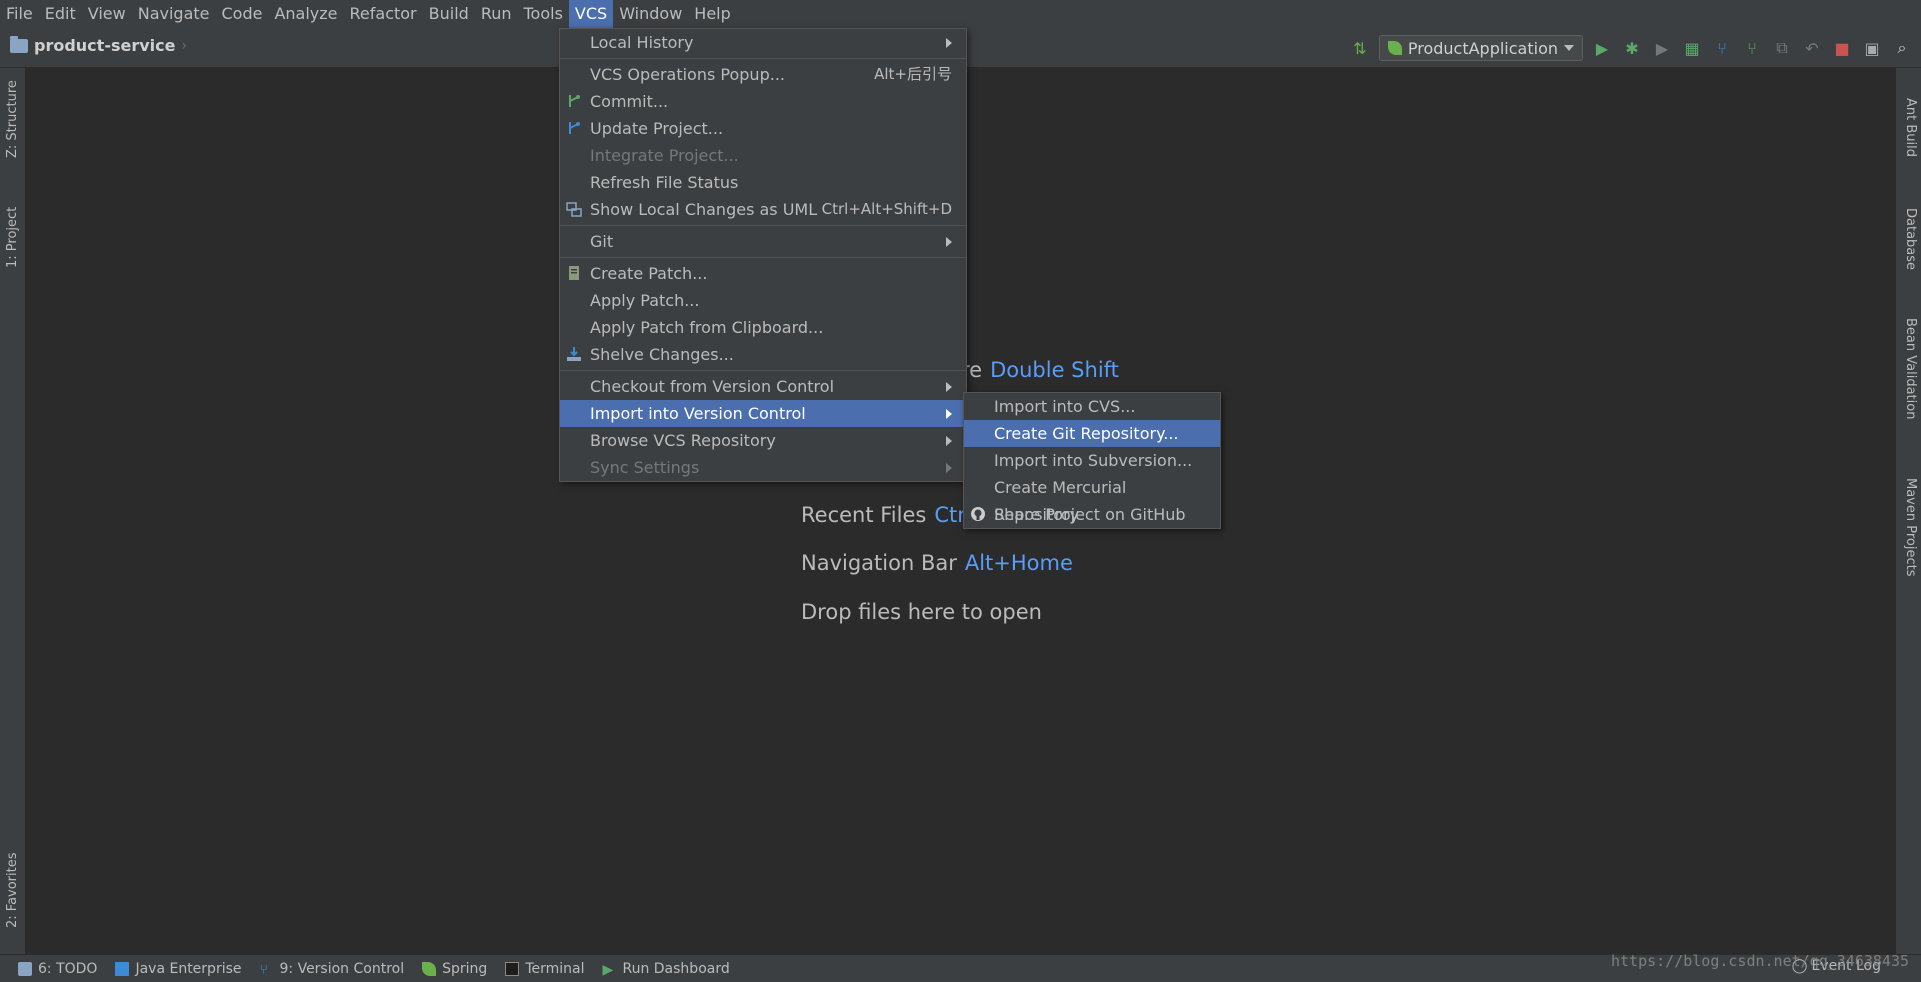  I want to click on chevron-right-icon: ›, so click(184, 45).